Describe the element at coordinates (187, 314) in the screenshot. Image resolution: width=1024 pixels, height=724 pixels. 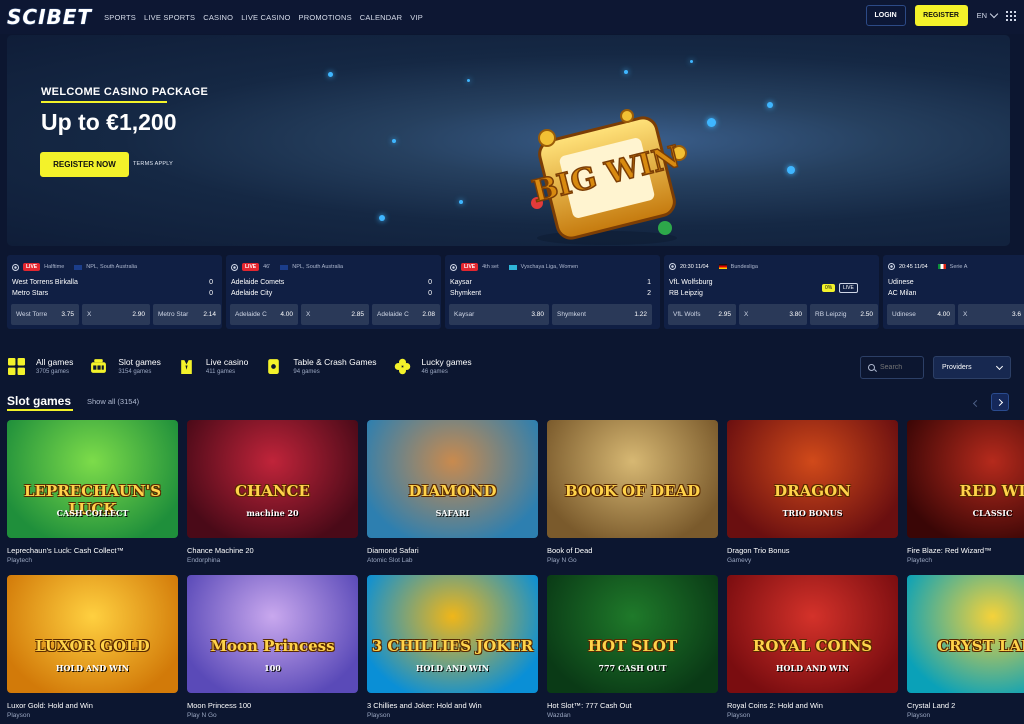
I see `odds-button-away: Metro Star 2.14` at that location.